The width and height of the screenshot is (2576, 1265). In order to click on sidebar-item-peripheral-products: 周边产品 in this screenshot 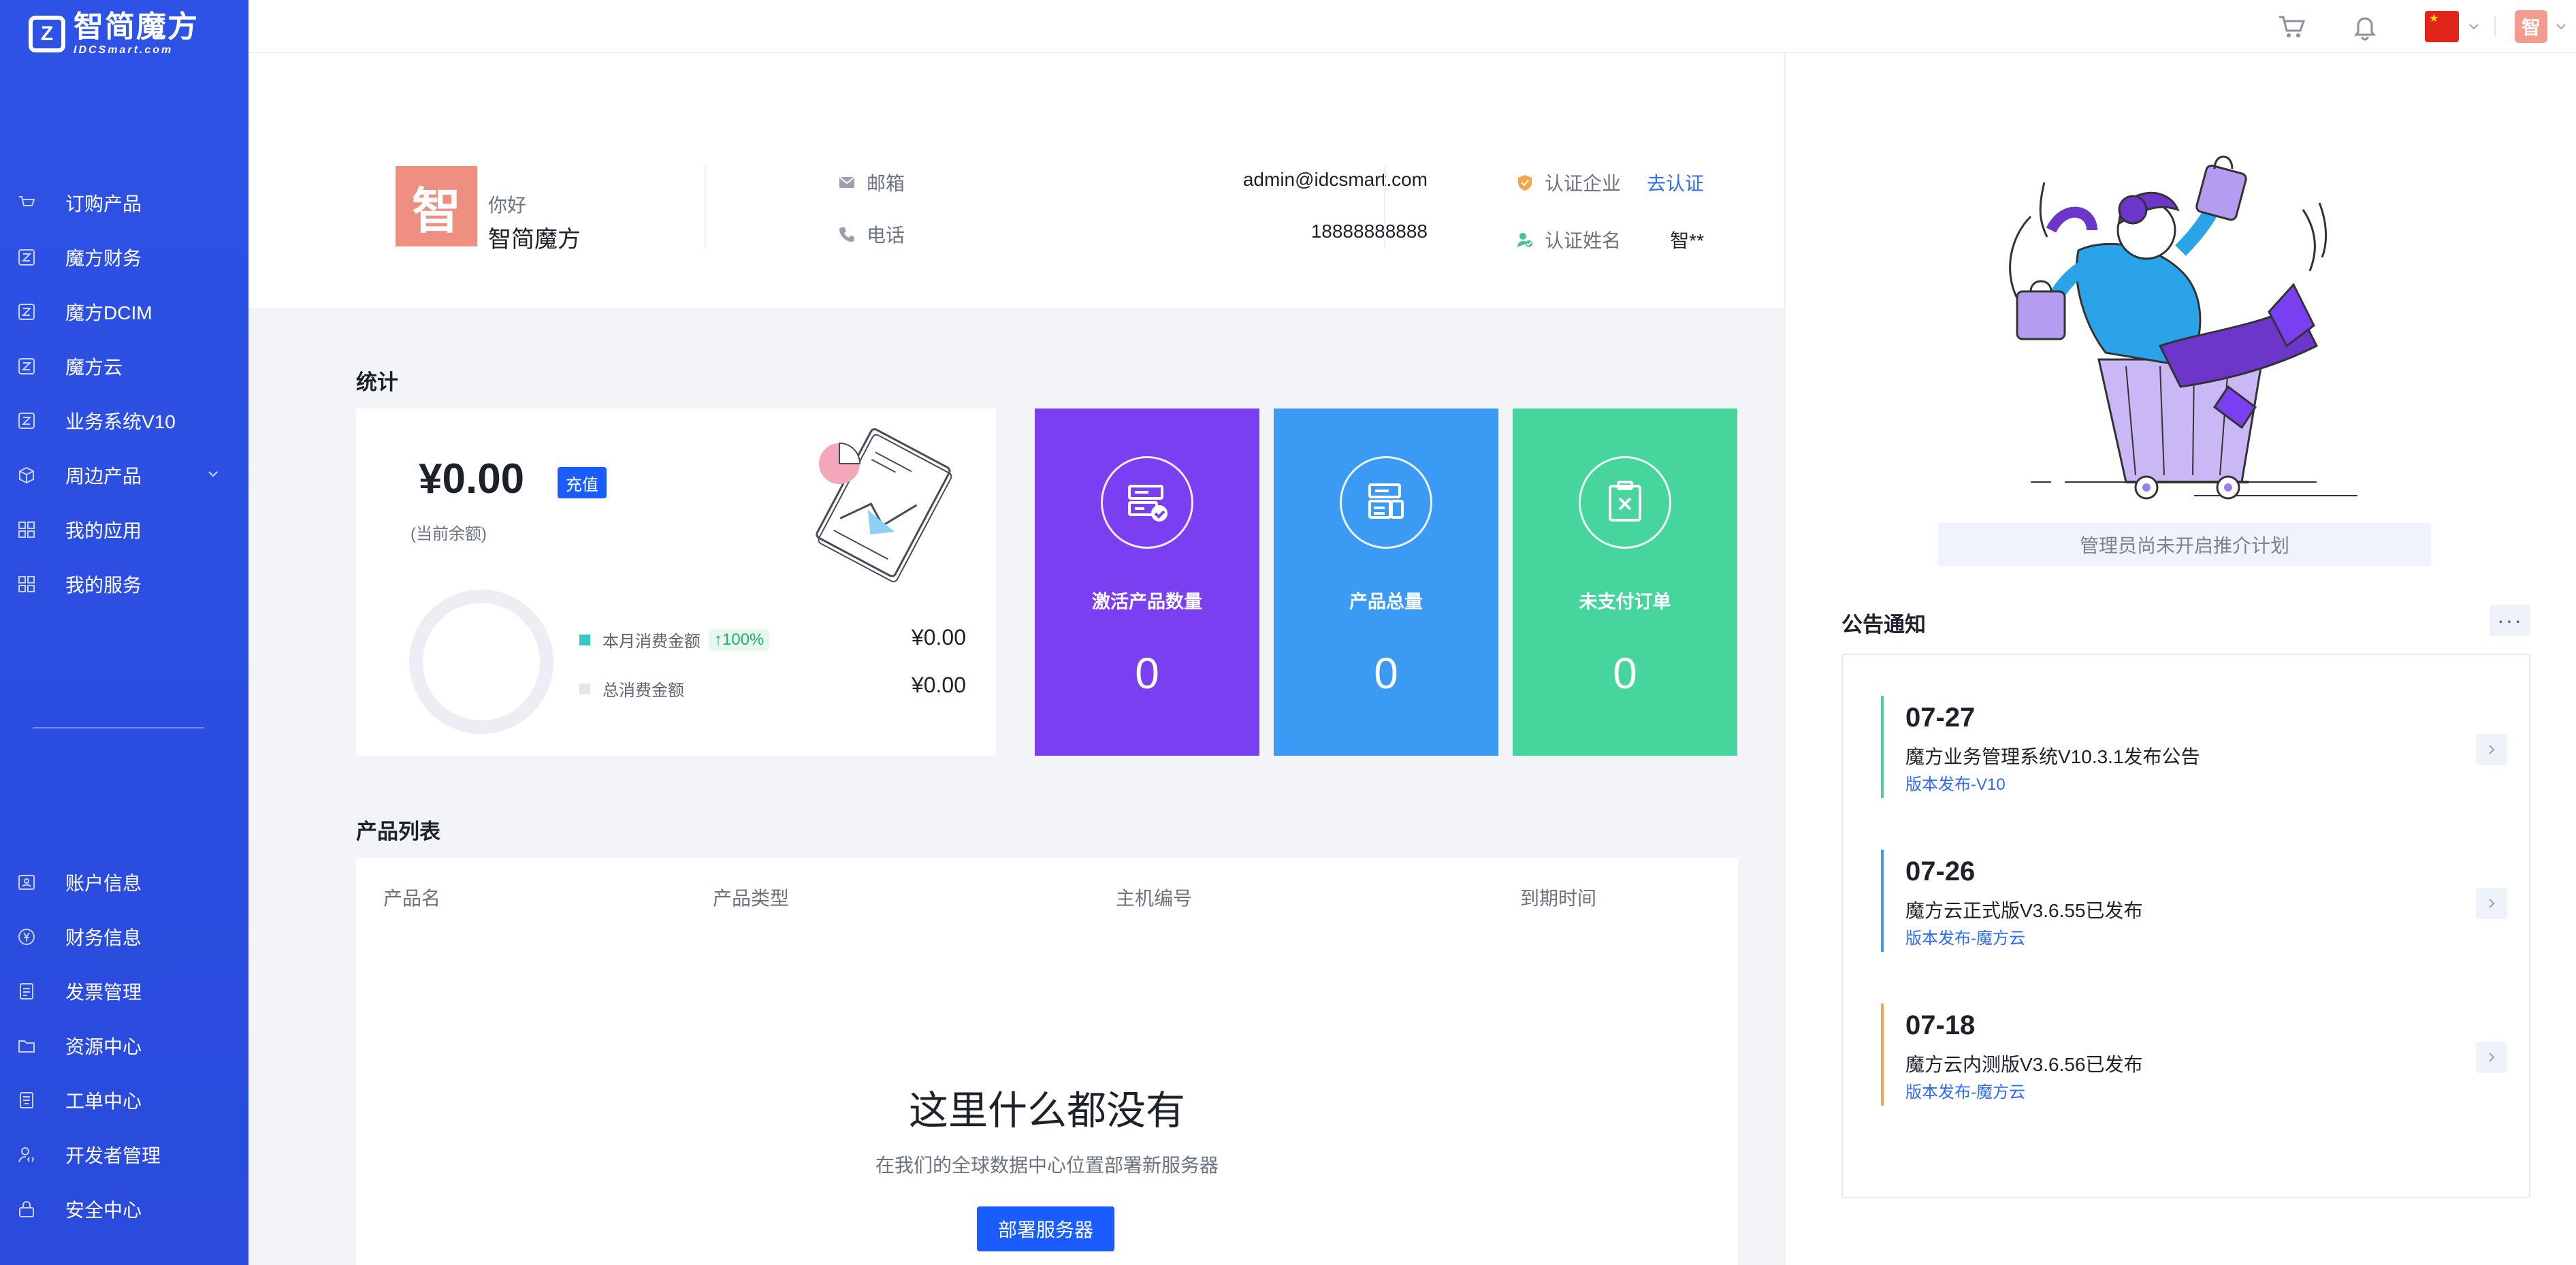, I will do `click(124, 475)`.